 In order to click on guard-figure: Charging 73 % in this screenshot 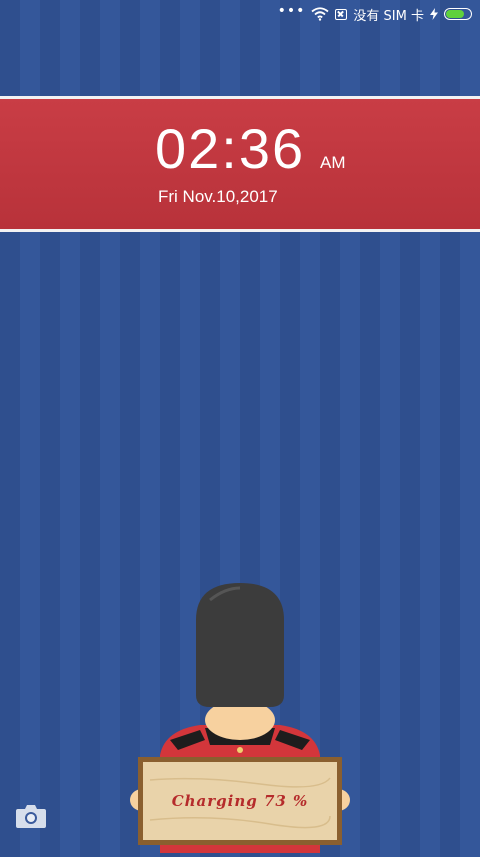, I will do `click(240, 718)`.